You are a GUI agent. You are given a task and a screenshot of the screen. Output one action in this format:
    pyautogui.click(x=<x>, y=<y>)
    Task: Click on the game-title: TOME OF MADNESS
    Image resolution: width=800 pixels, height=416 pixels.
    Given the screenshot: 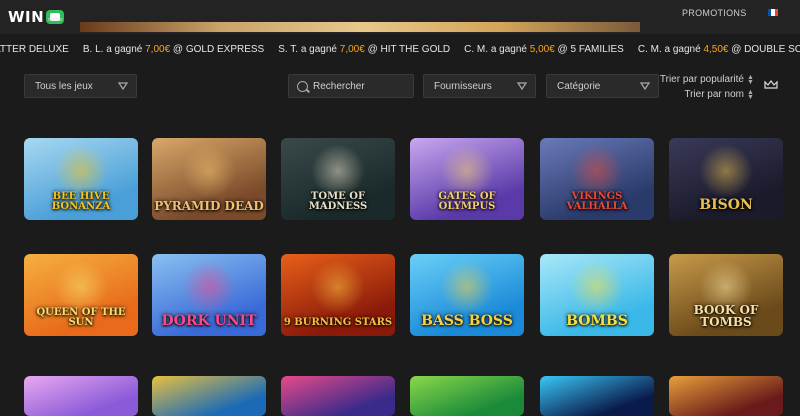 What is the action you would take?
    pyautogui.click(x=338, y=201)
    